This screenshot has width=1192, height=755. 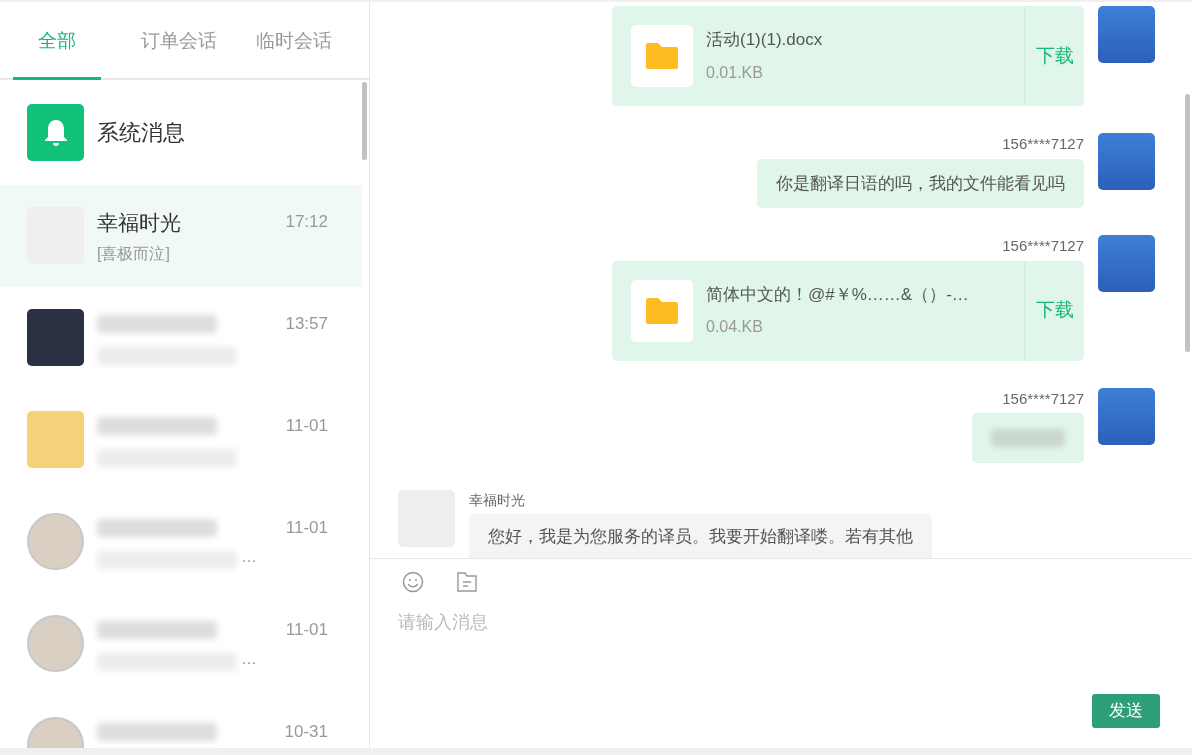 What do you see at coordinates (306, 732) in the screenshot?
I see `message-time: 10-31` at bounding box center [306, 732].